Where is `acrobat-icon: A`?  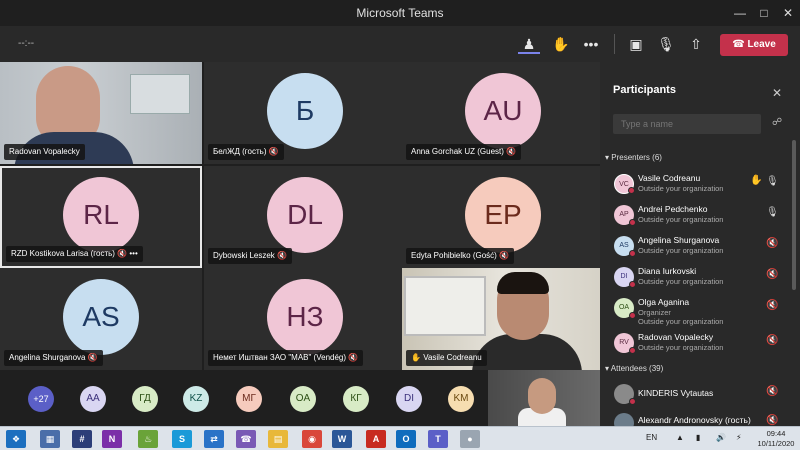
acrobat-icon: A is located at coordinates (376, 439).